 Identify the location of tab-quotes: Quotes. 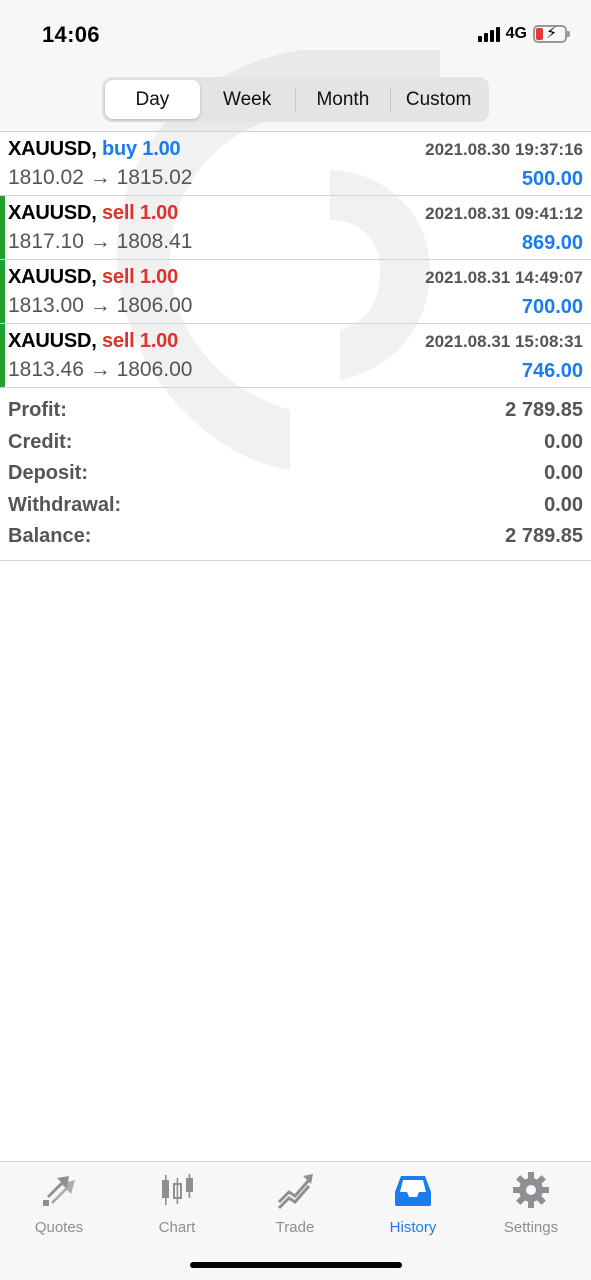
(59, 1205).